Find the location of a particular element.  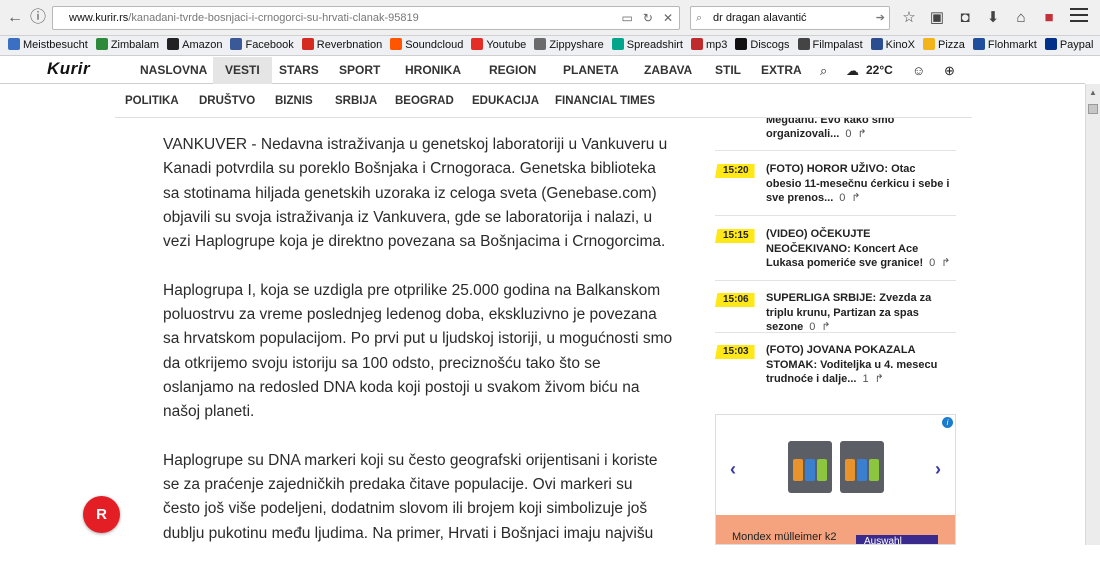

bookmark-facebook: Facebook is located at coordinates (262, 45).